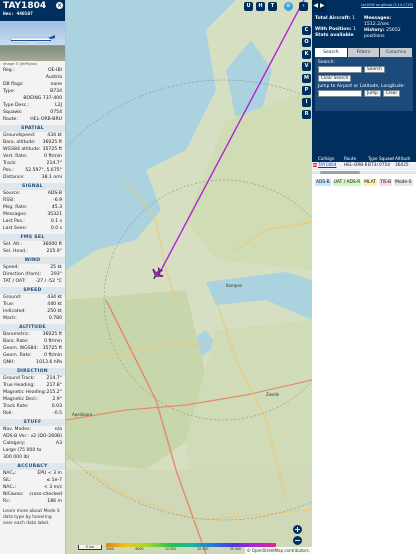  Describe the element at coordinates (334, 35) in the screenshot. I see `stats-available-link: Stats available` at that location.